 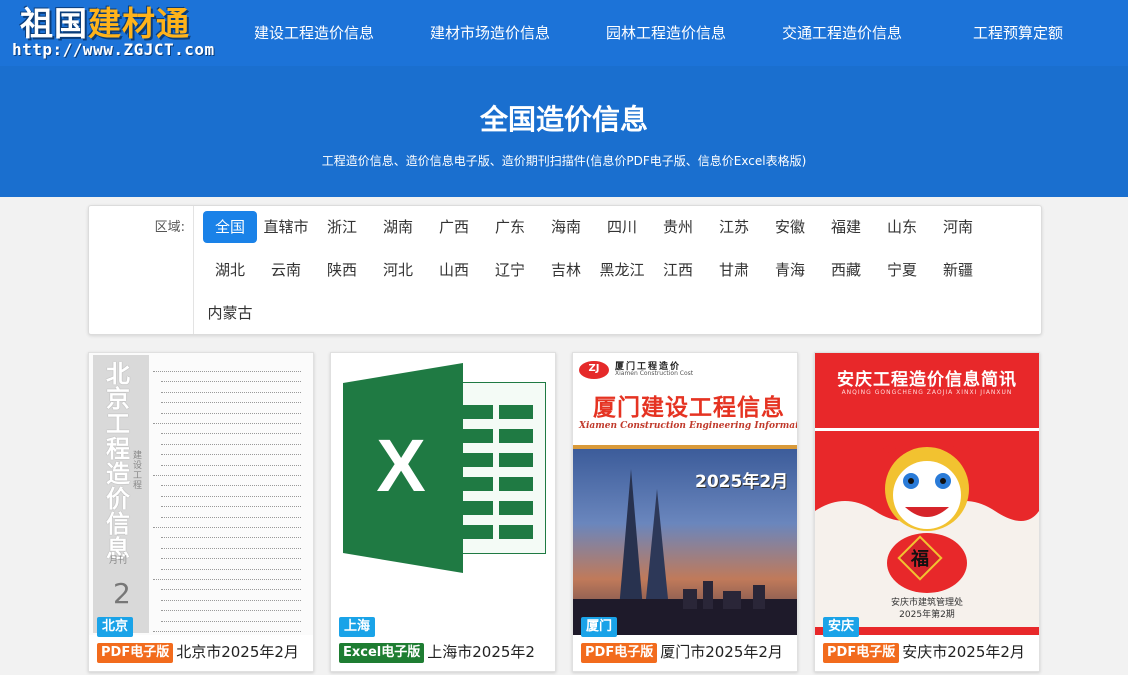 I want to click on cover-image-shanghai: X, so click(x=443, y=494).